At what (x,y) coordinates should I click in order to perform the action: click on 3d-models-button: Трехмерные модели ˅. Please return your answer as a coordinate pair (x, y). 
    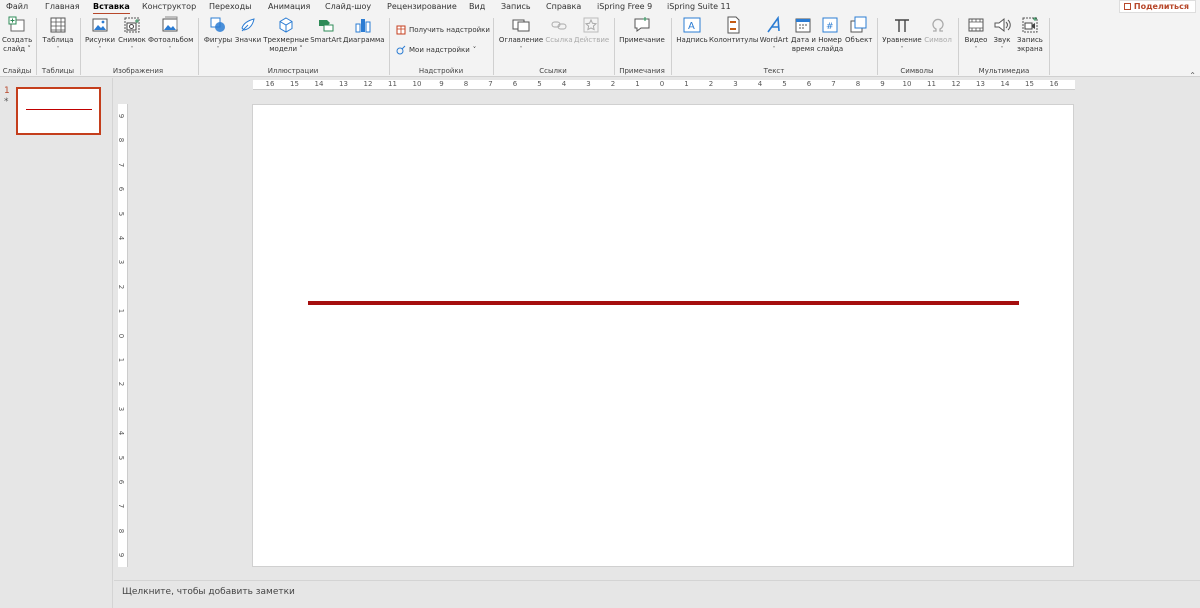
    Looking at the image, I should click on (286, 35).